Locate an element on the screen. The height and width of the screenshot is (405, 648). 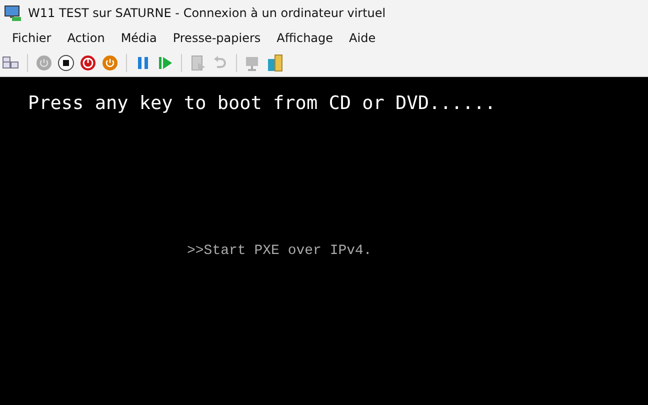
pxe-message: >>Start PXE over IPv4. is located at coordinates (279, 251).